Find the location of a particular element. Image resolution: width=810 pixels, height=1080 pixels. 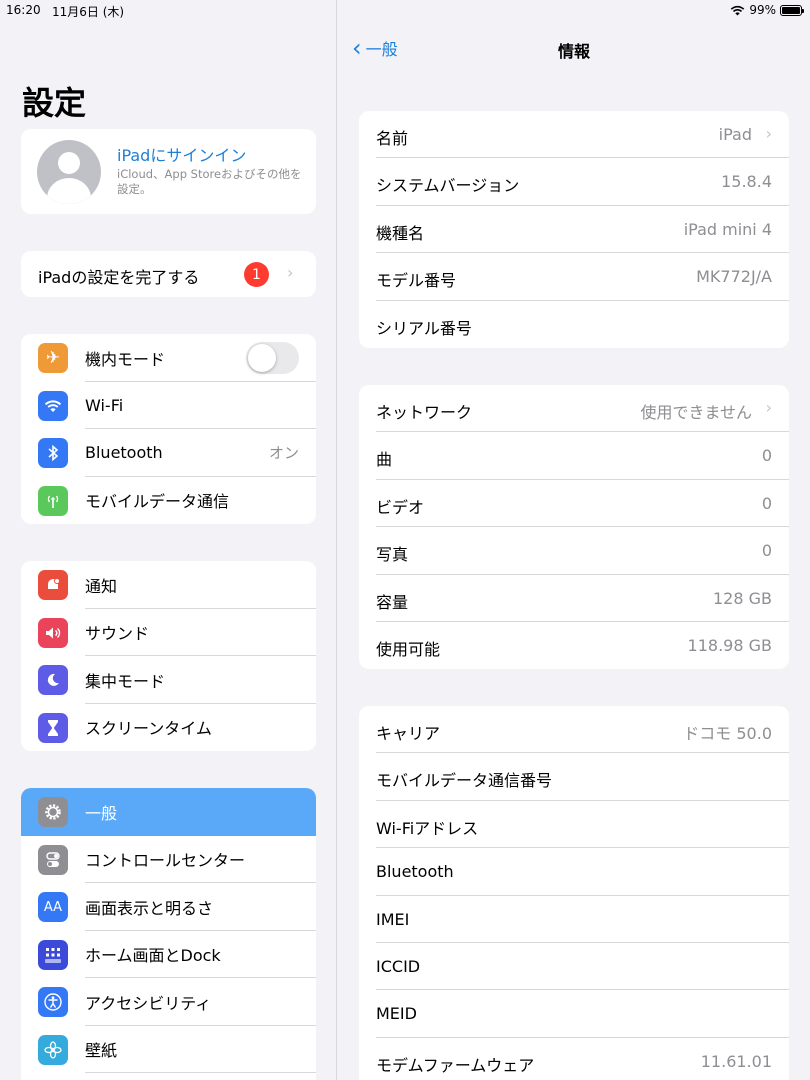

sidebar-item-label: スクリーンタイム is located at coordinates (148, 729).